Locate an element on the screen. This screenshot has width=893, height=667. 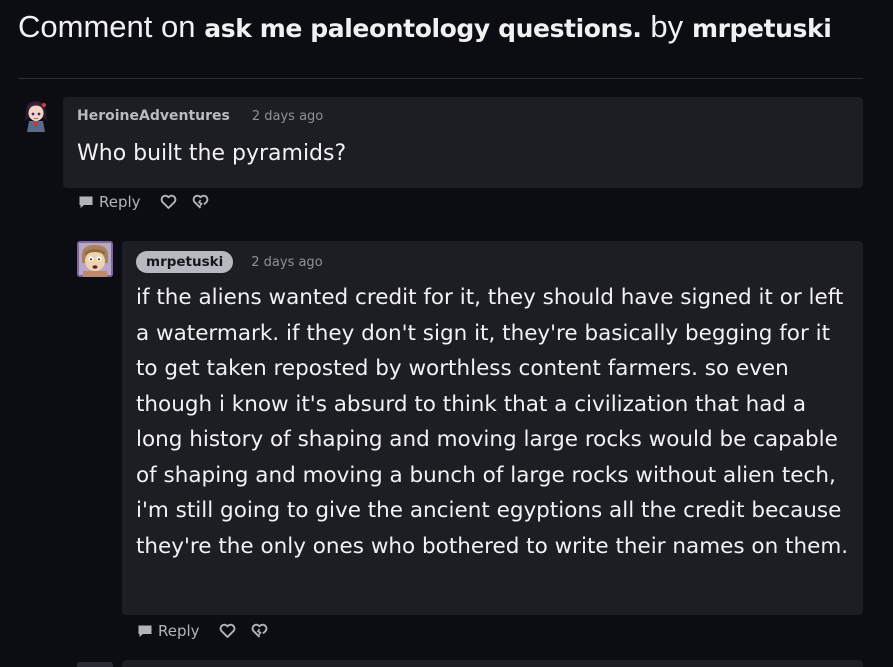
comment-author: HeroineAdventures is located at coordinates (153, 116).